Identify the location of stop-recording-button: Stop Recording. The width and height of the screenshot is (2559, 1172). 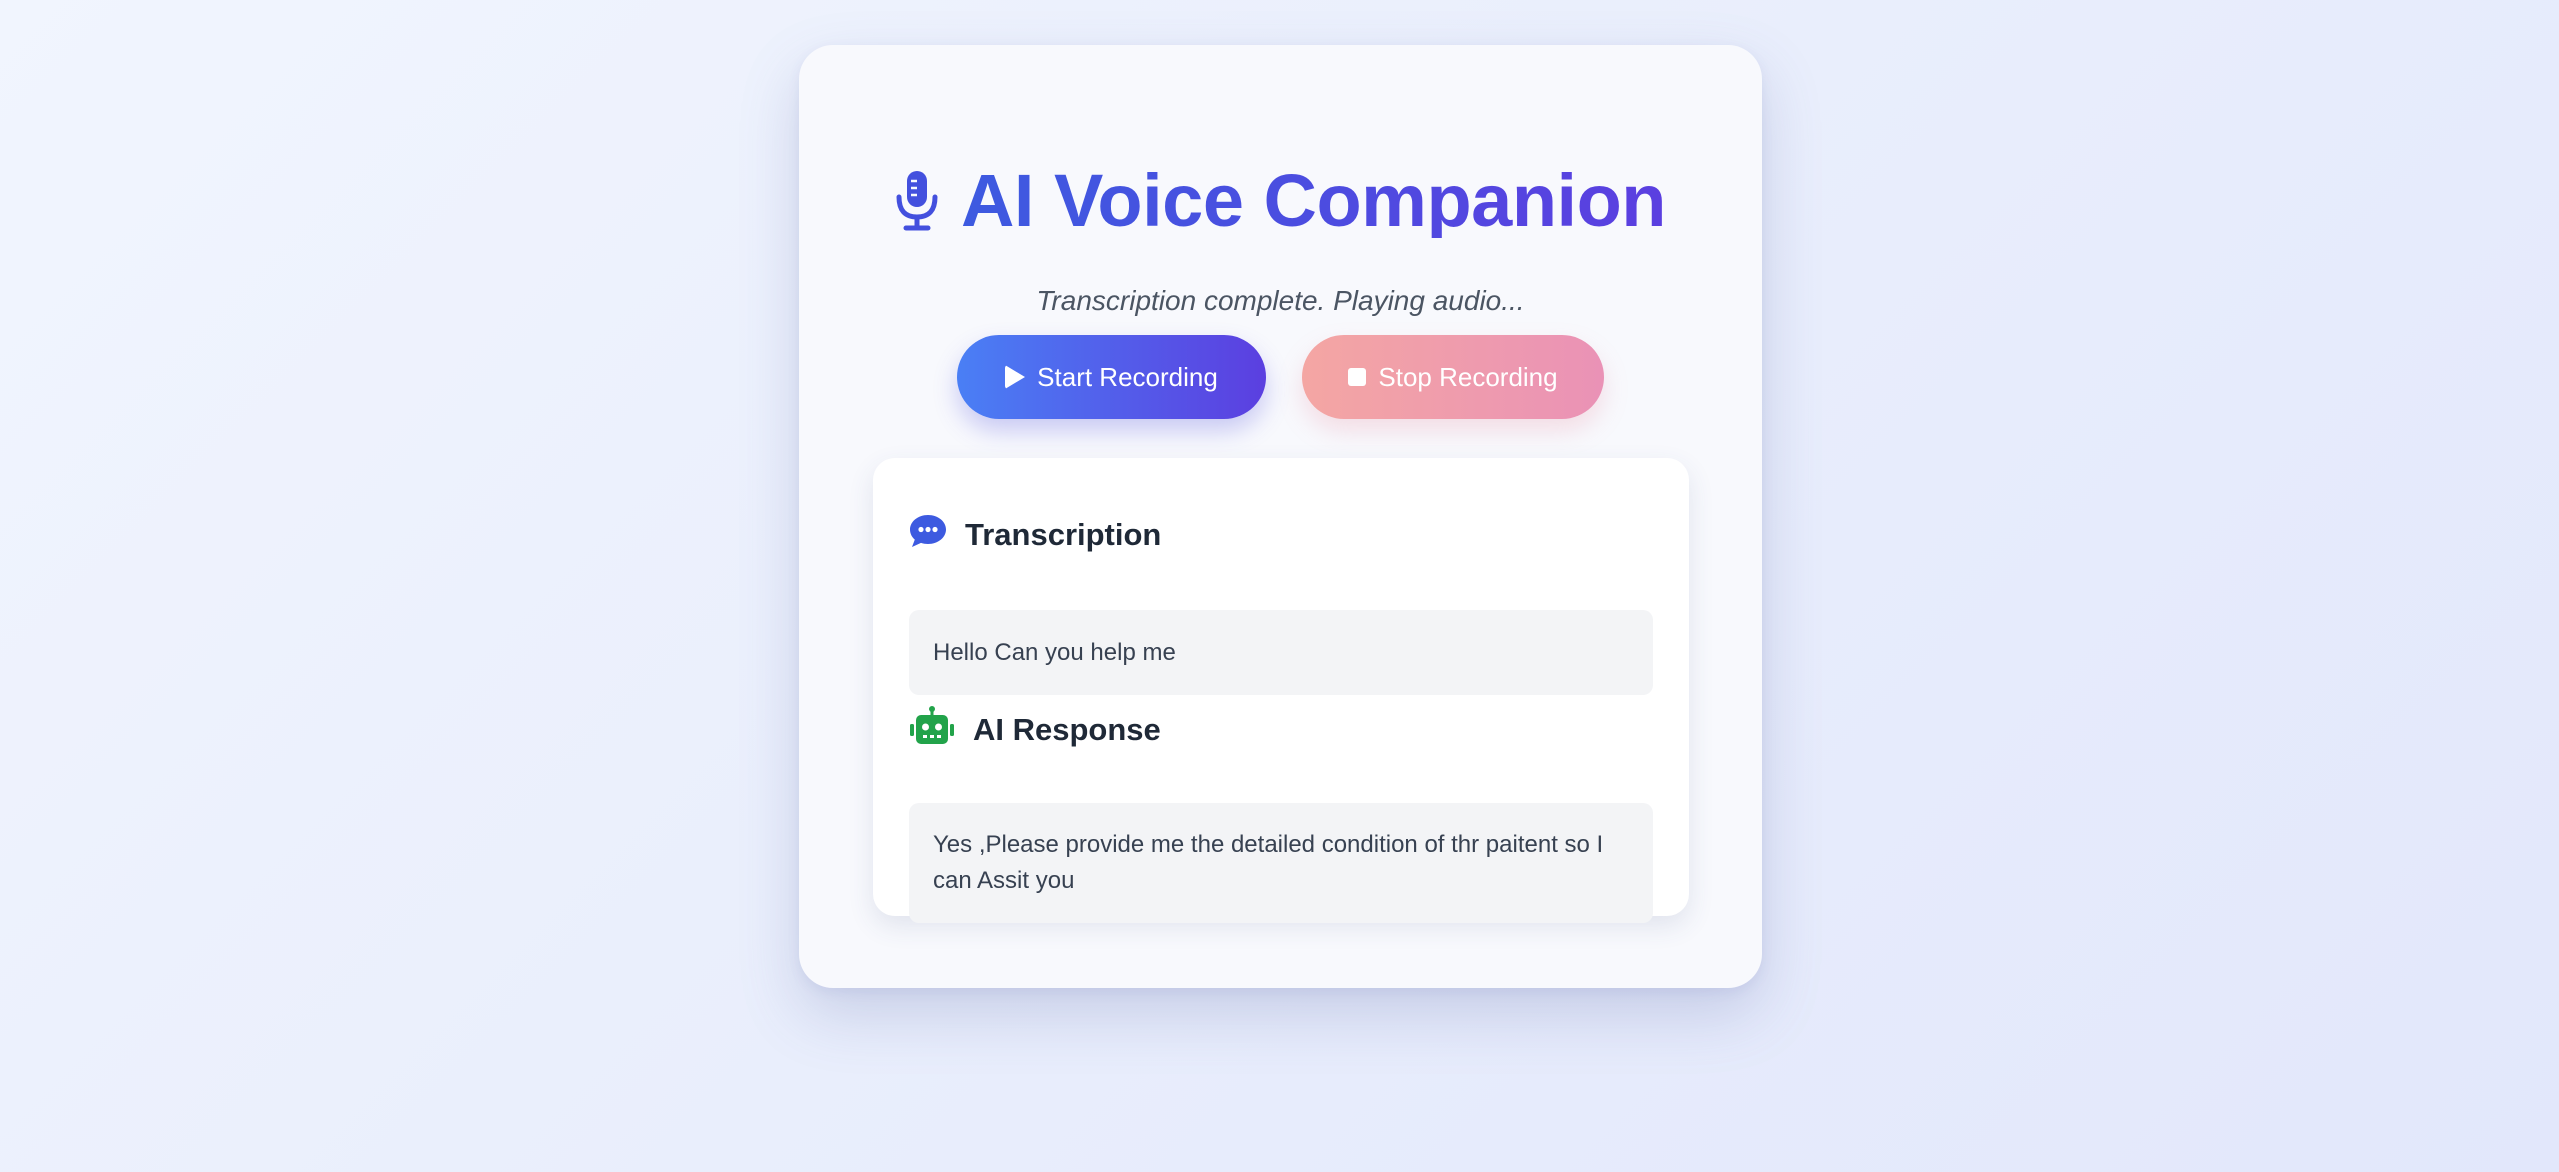
(1453, 377).